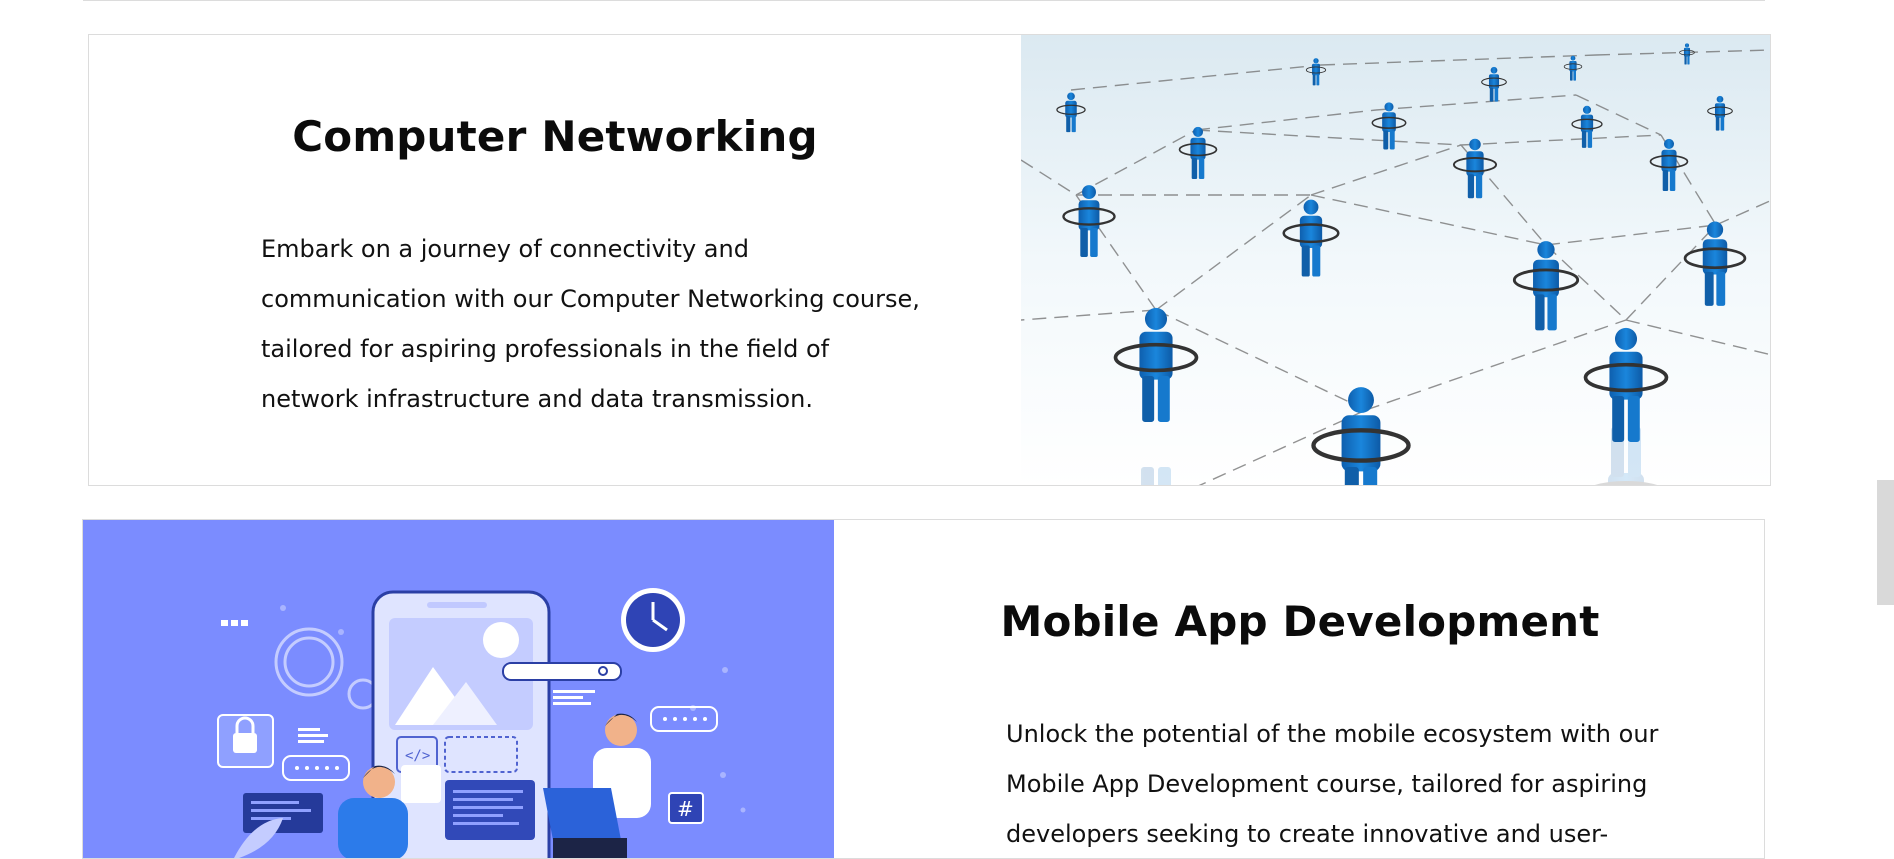  Describe the element at coordinates (1300, 621) in the screenshot. I see `course-title: Mobile App Development` at that location.